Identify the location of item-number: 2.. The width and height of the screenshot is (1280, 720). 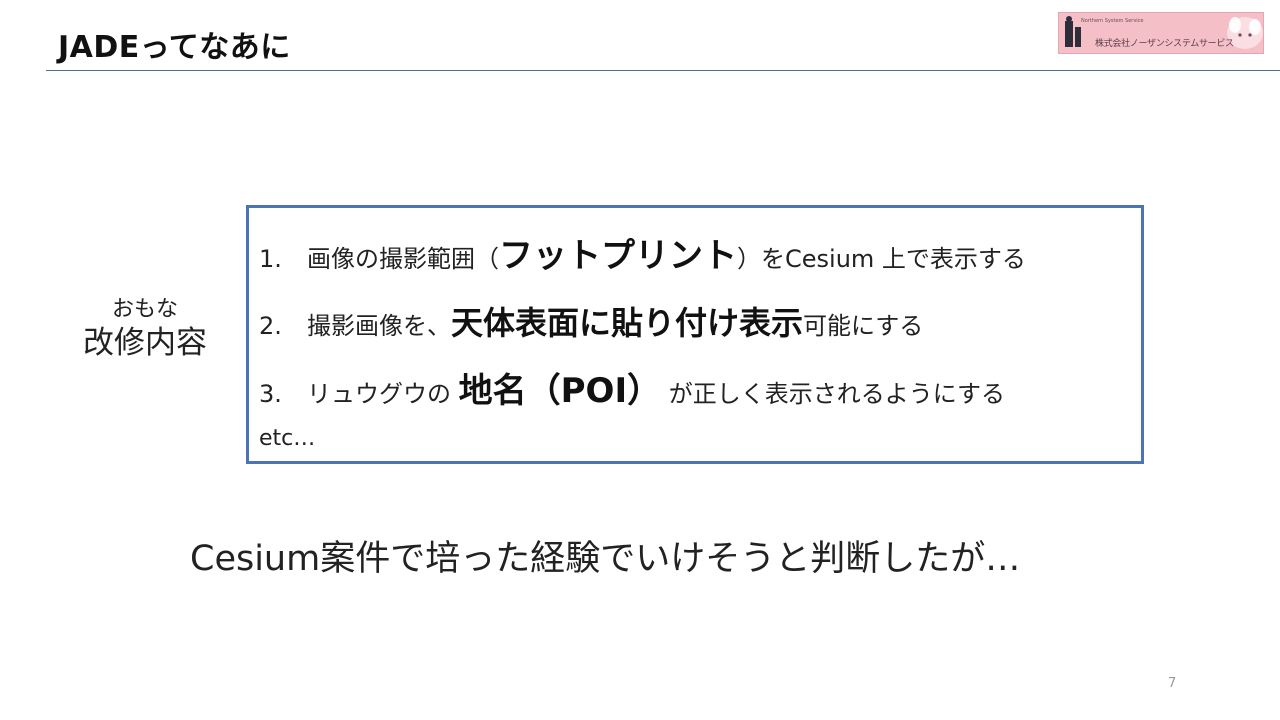
(270, 326).